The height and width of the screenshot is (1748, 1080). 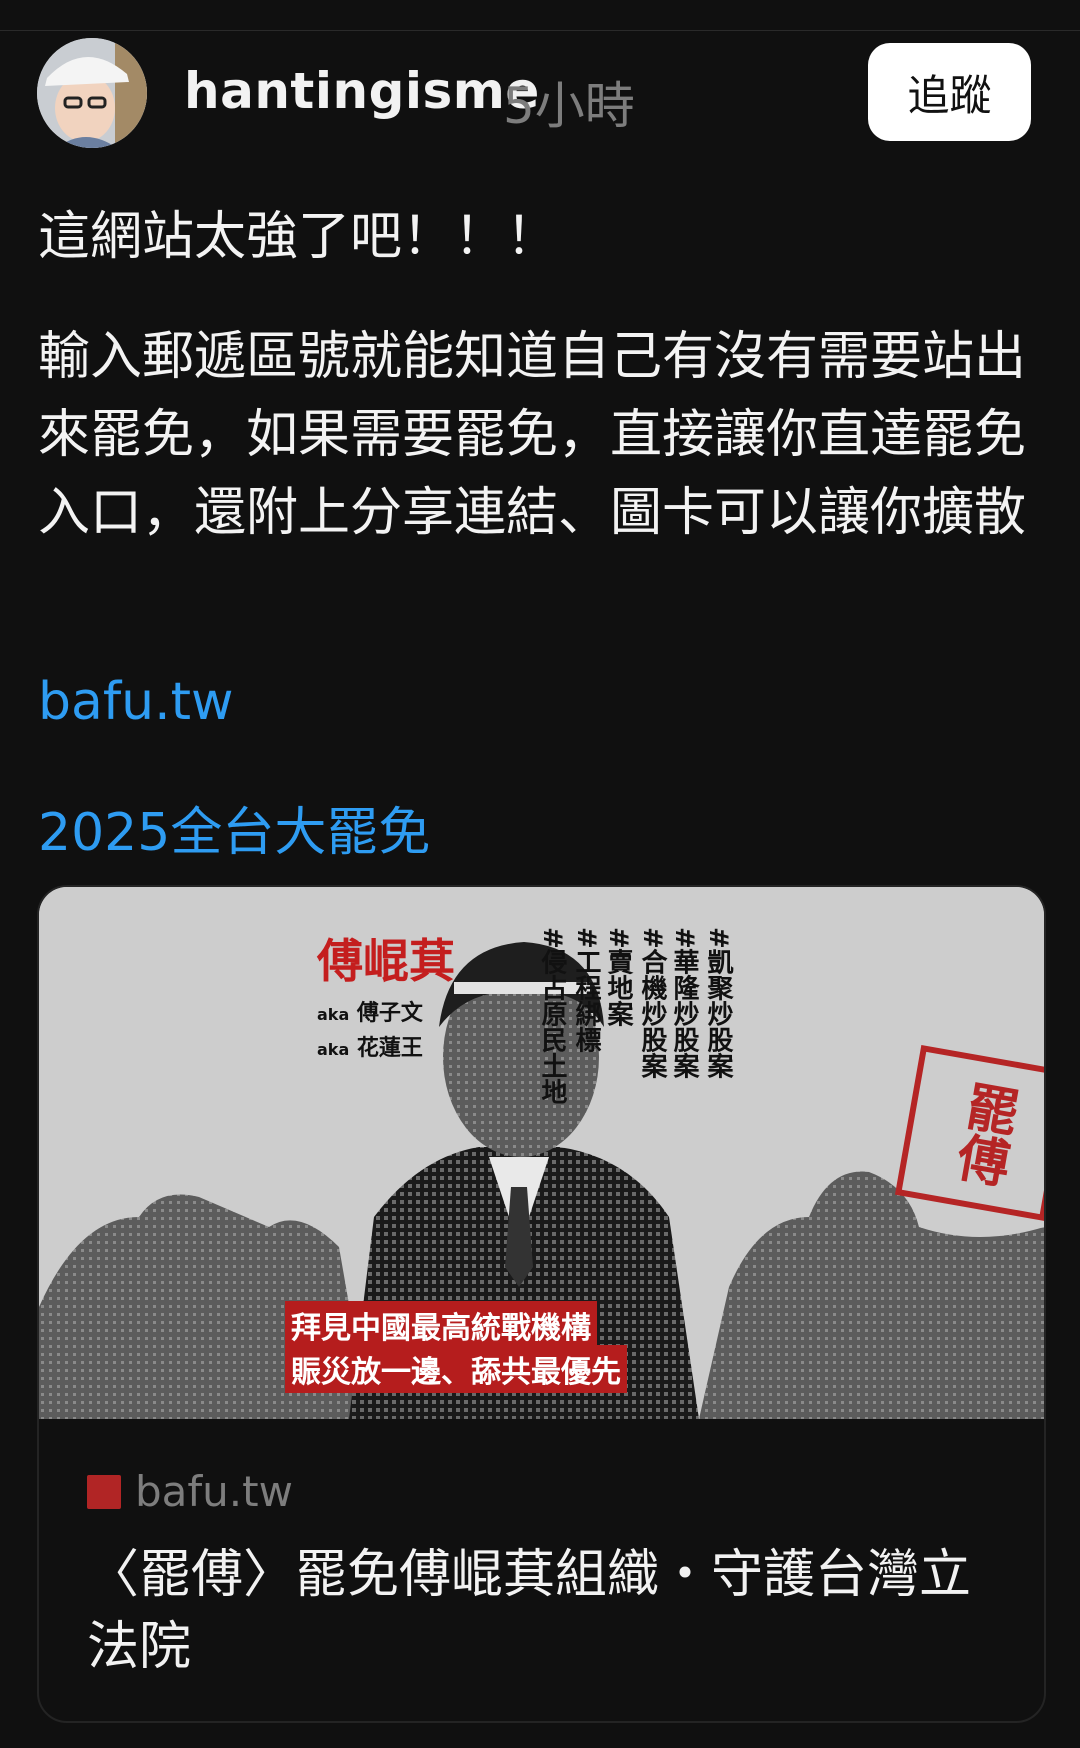 What do you see at coordinates (441, 1325) in the screenshot?
I see `banner-line1: 拜見中國最高統戰機構` at bounding box center [441, 1325].